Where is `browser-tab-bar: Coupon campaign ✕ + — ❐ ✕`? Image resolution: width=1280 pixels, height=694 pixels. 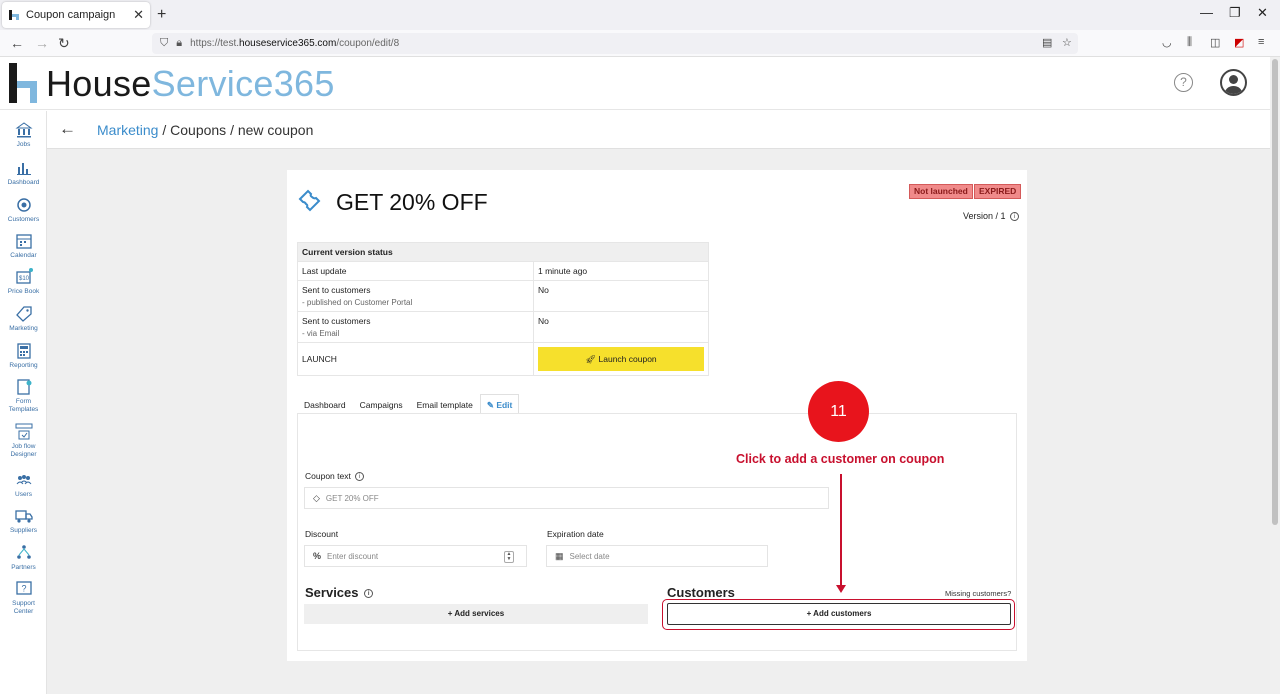 browser-tab-bar: Coupon campaign ✕ + — ❐ ✕ is located at coordinates (640, 15).